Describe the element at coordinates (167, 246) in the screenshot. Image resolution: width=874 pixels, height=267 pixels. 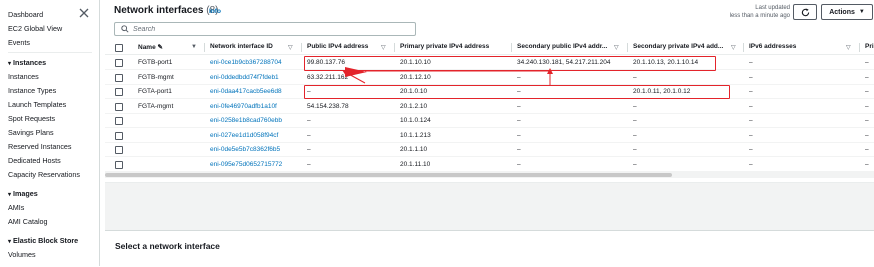
I see `detail-title: Select a network interface` at that location.